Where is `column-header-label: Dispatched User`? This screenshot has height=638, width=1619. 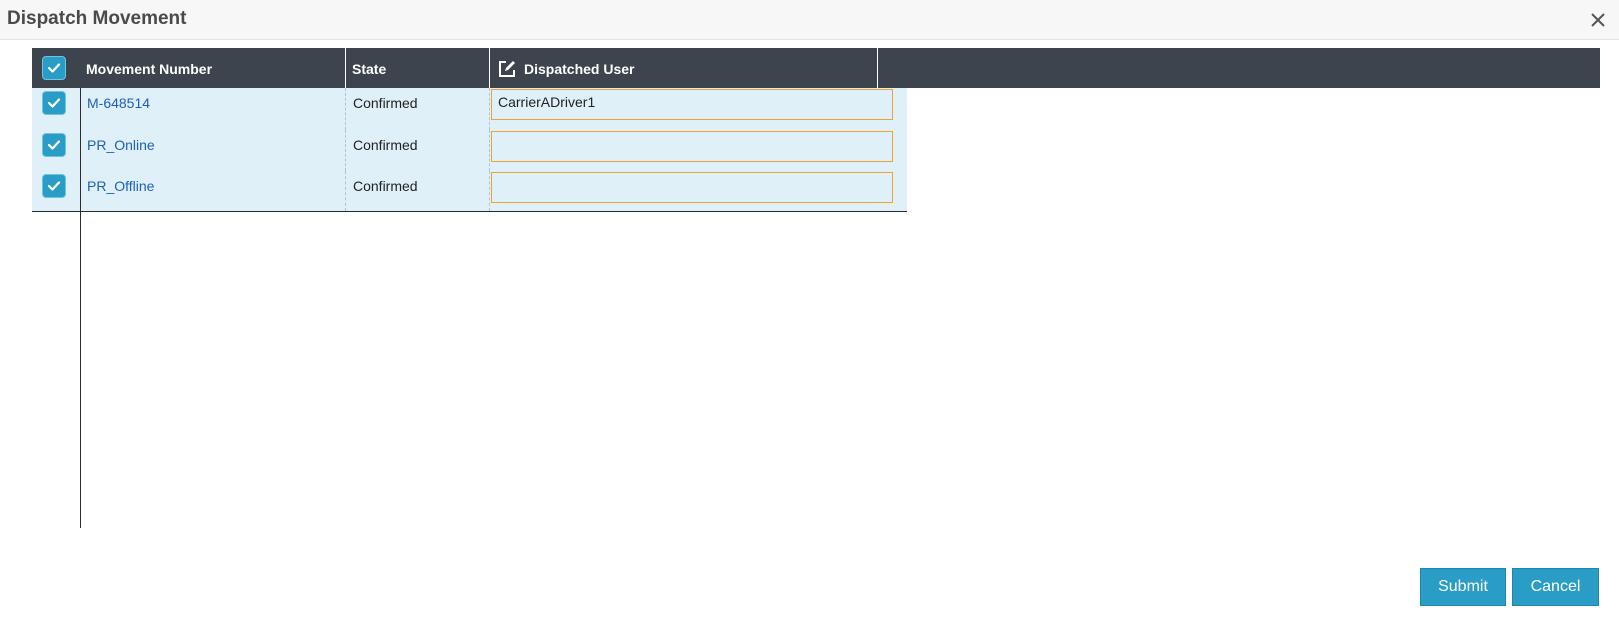 column-header-label: Dispatched User is located at coordinates (579, 69).